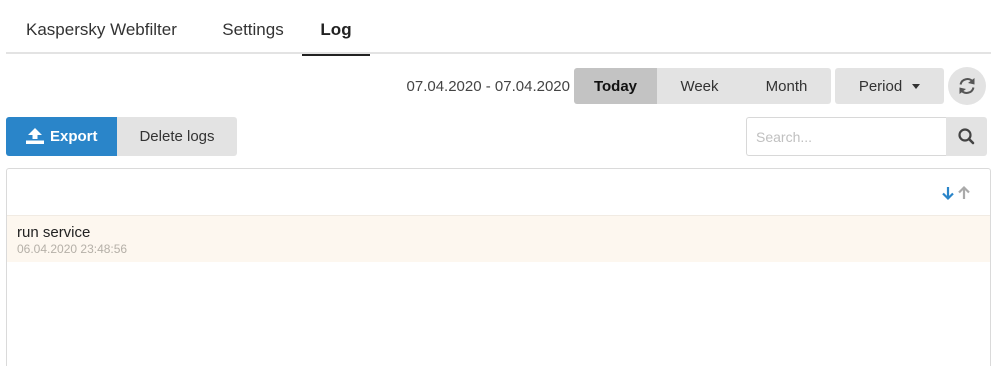 Image resolution: width=997 pixels, height=366 pixels. Describe the element at coordinates (880, 86) in the screenshot. I see `custom-period-label: Period` at that location.